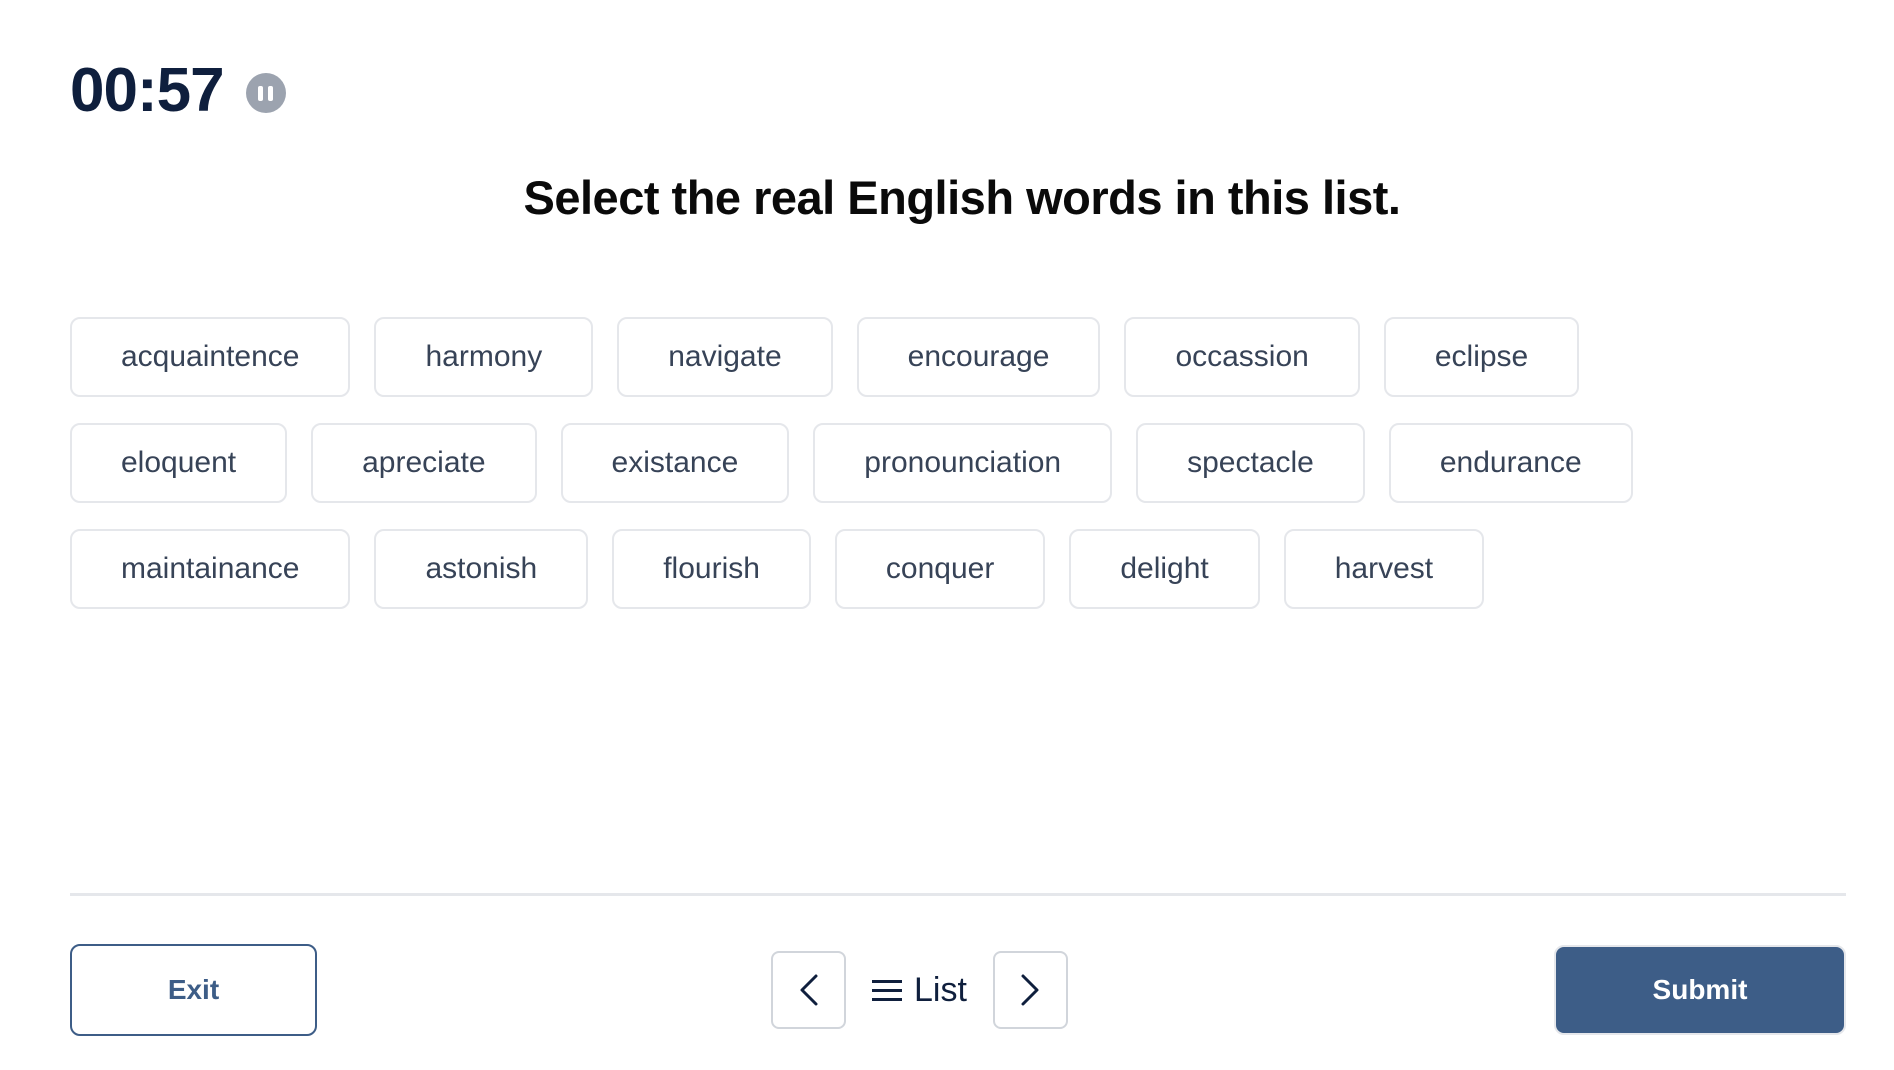  Describe the element at coordinates (210, 569) in the screenshot. I see `word-chip: maintainance` at that location.